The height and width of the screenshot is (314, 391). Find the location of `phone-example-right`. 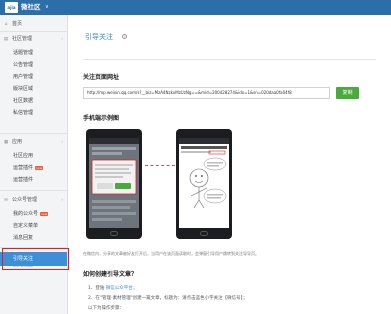

phone-example-right is located at coordinates (204, 184).